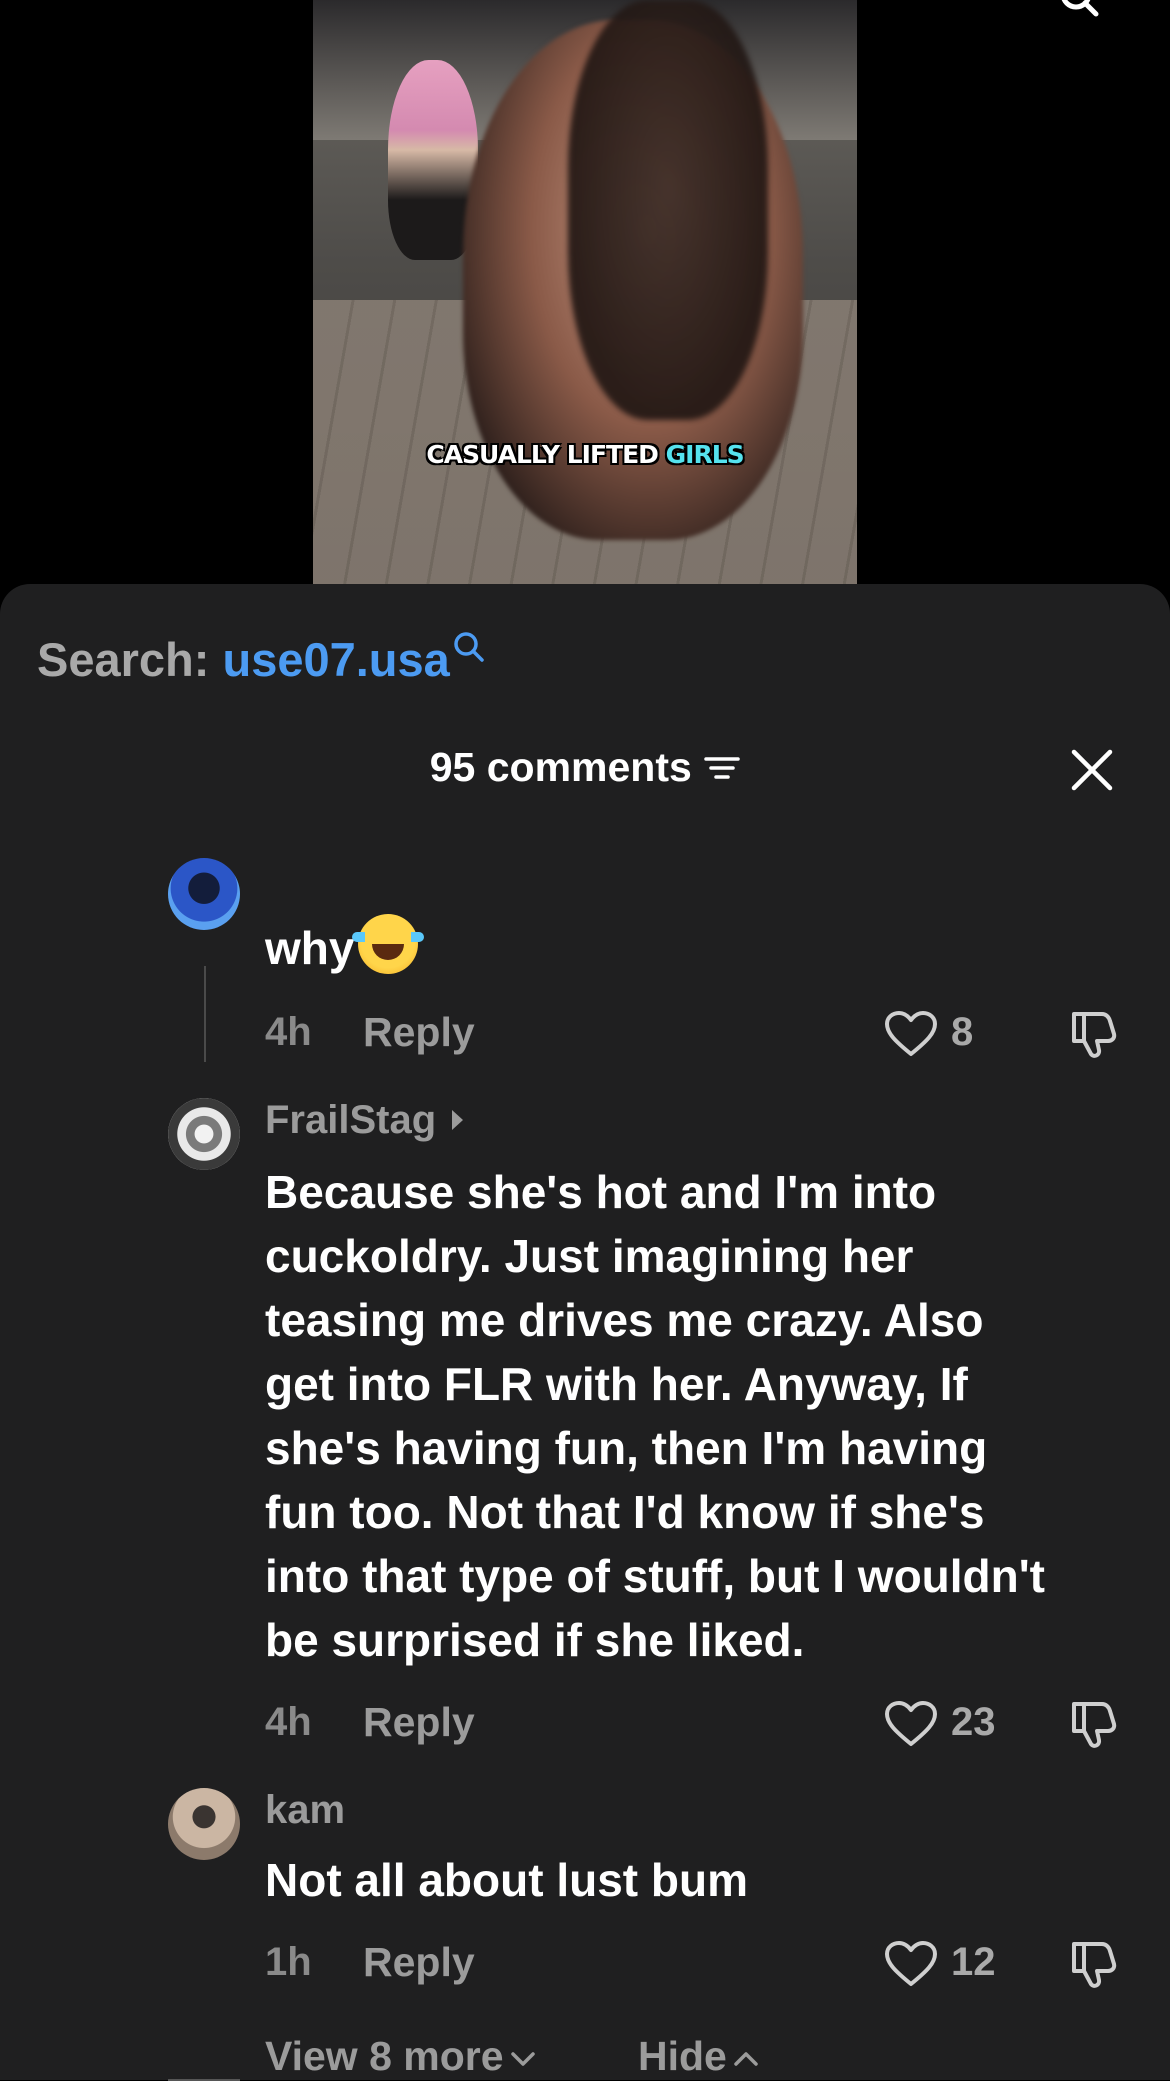 This screenshot has height=2081, width=1170. Describe the element at coordinates (350, 1120) in the screenshot. I see `username-text: FrailStag` at that location.